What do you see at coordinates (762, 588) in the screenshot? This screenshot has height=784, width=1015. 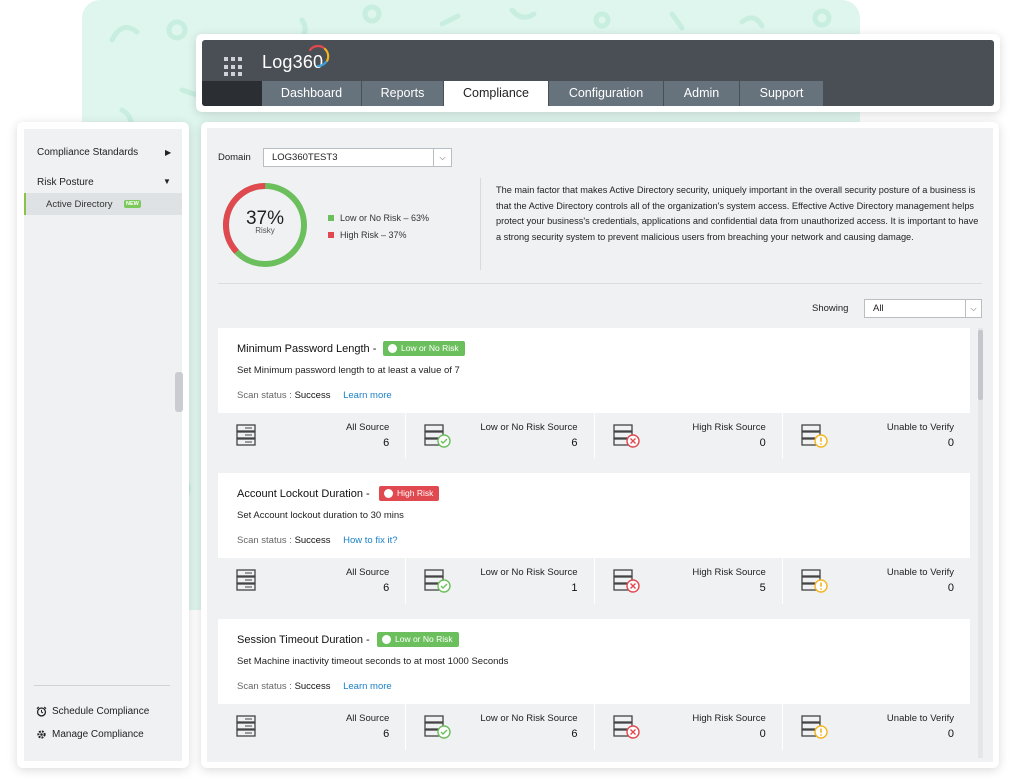 I see `stat-value: 5` at bounding box center [762, 588].